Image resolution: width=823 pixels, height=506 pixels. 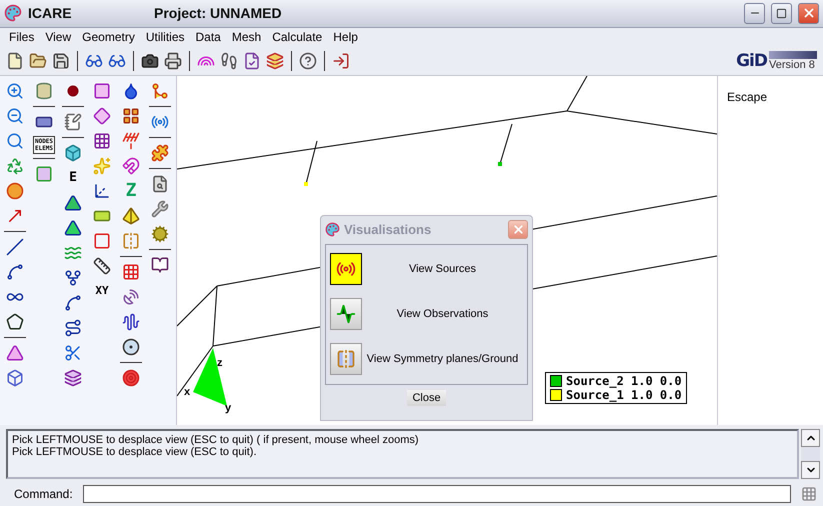 What do you see at coordinates (341, 61) in the screenshot?
I see `enter-icon` at bounding box center [341, 61].